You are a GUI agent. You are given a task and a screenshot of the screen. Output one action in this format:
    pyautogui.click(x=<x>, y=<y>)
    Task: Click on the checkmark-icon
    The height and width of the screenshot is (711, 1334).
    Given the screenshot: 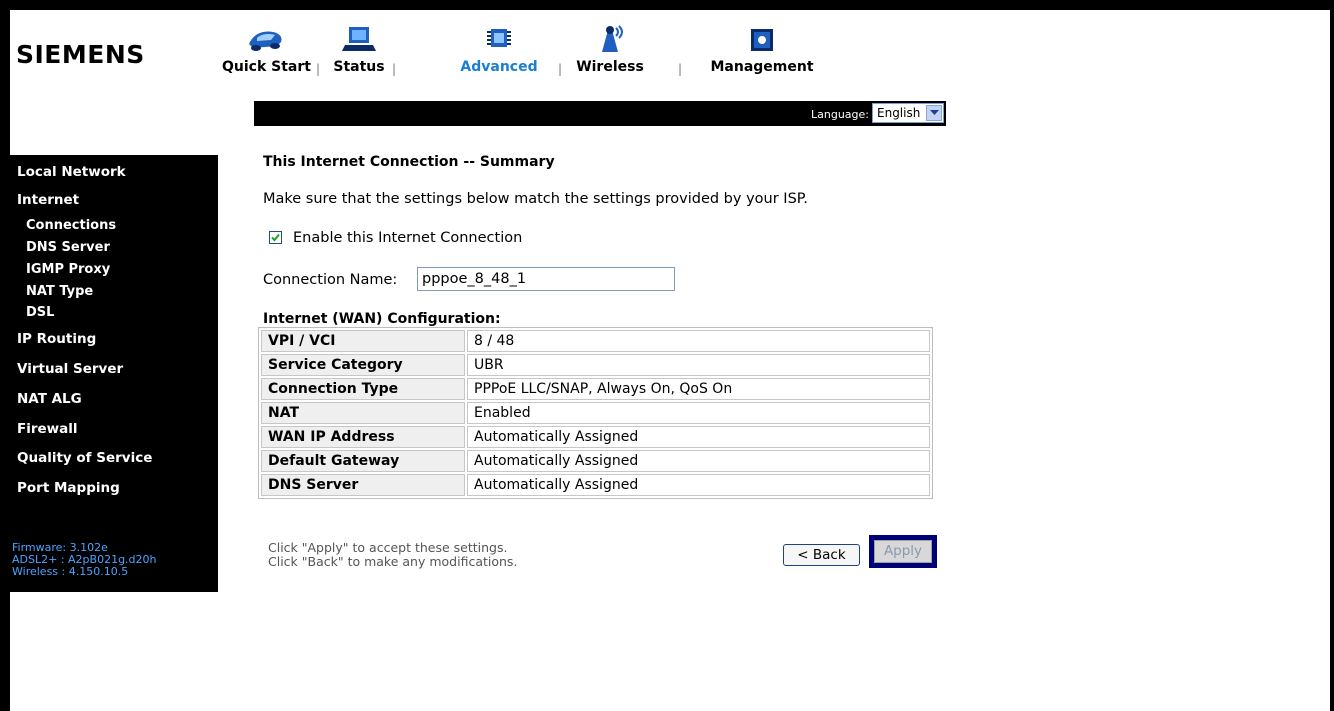 What is the action you would take?
    pyautogui.click(x=275, y=237)
    